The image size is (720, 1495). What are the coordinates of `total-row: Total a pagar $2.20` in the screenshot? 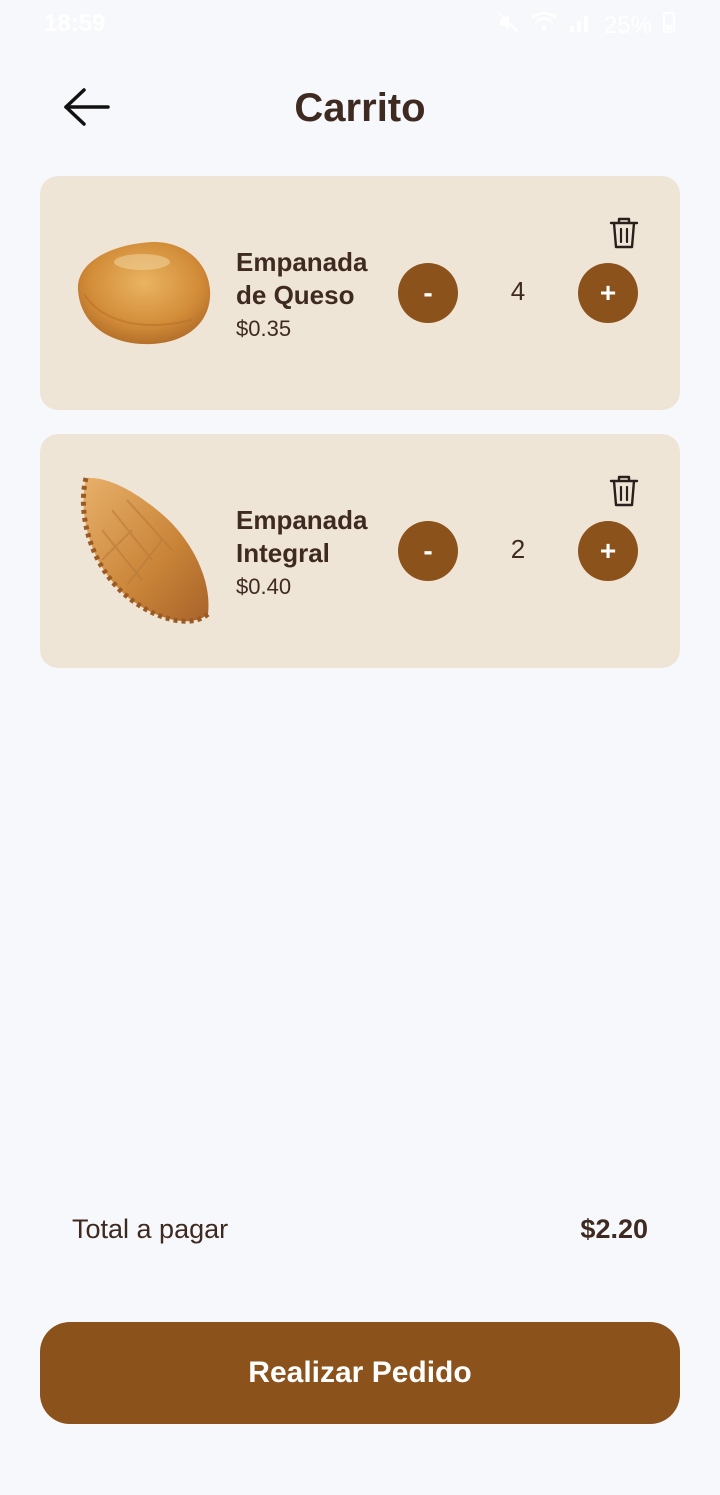 It's located at (360, 1234).